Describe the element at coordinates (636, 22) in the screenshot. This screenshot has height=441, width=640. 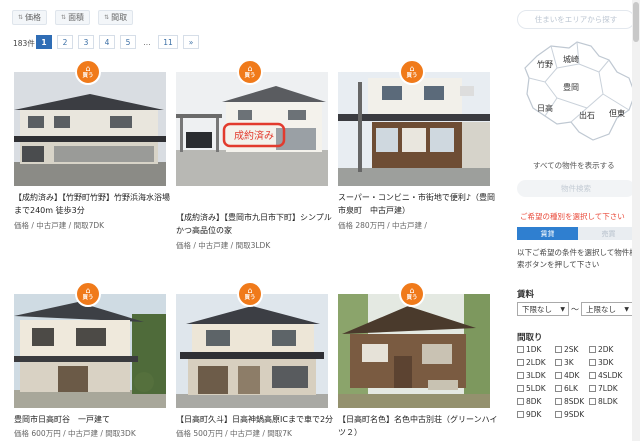
I see `scrollbar-thumb` at that location.